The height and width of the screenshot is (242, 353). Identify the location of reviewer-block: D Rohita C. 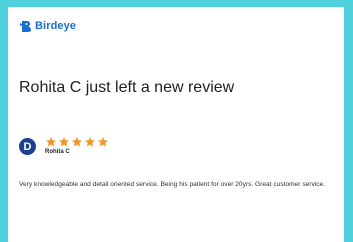
(64, 145).